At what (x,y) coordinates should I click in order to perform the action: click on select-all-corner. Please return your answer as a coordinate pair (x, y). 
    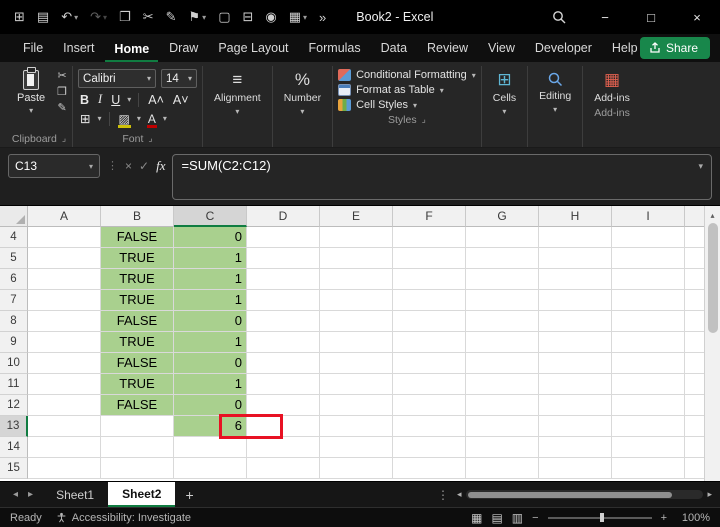
    Looking at the image, I should click on (14, 216).